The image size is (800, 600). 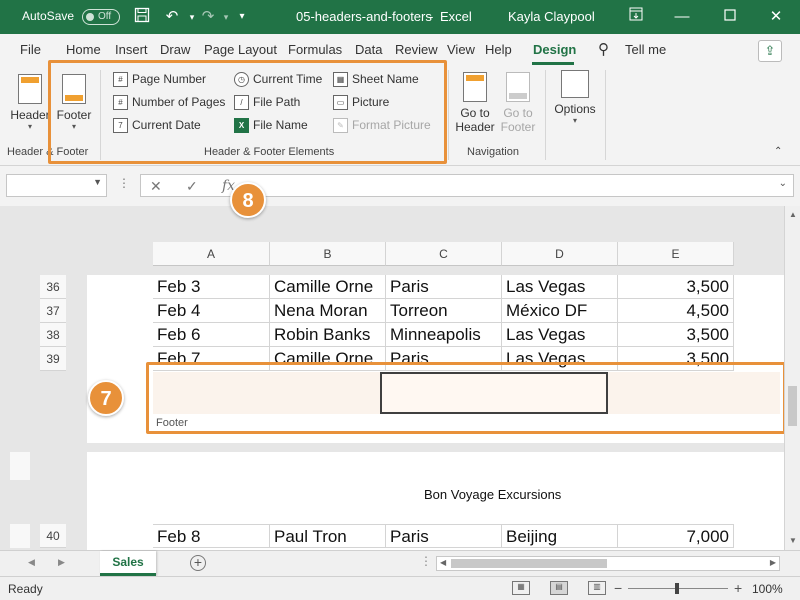 I want to click on table-cell: 4,500, so click(x=676, y=311).